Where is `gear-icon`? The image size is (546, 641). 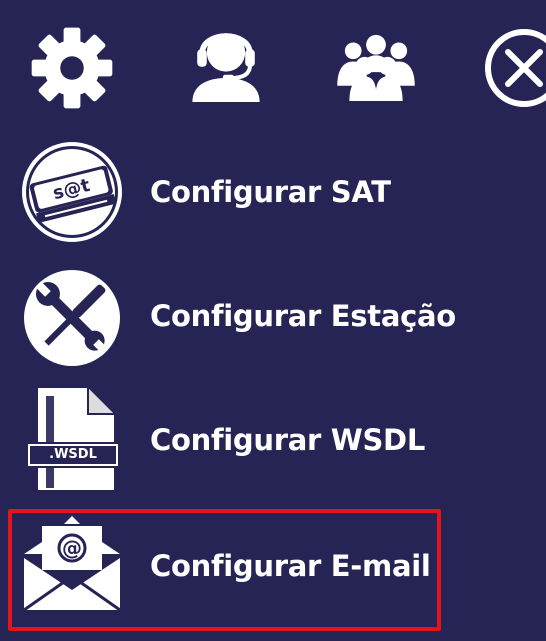
gear-icon is located at coordinates (72, 68).